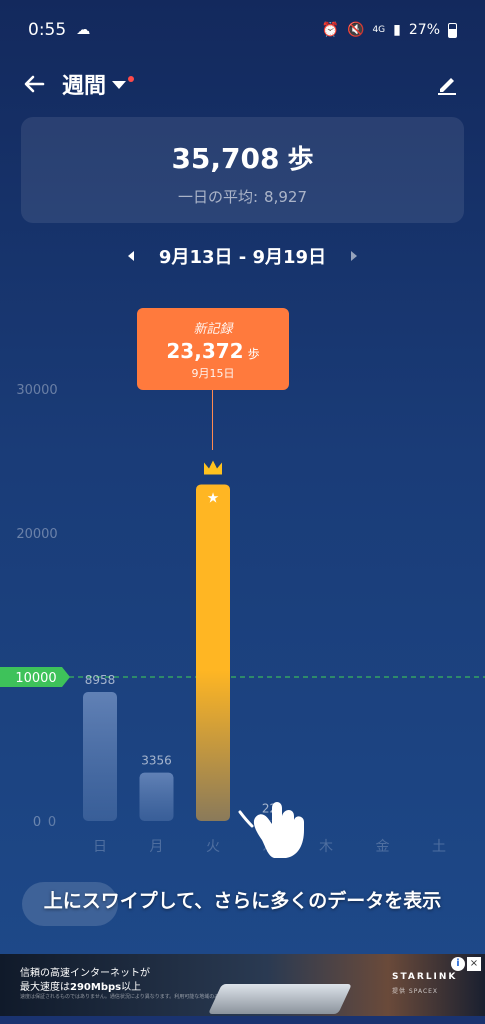 This screenshot has width=485, height=1024. What do you see at coordinates (205, 351) in the screenshot?
I see `record-steps: 23,372` at bounding box center [205, 351].